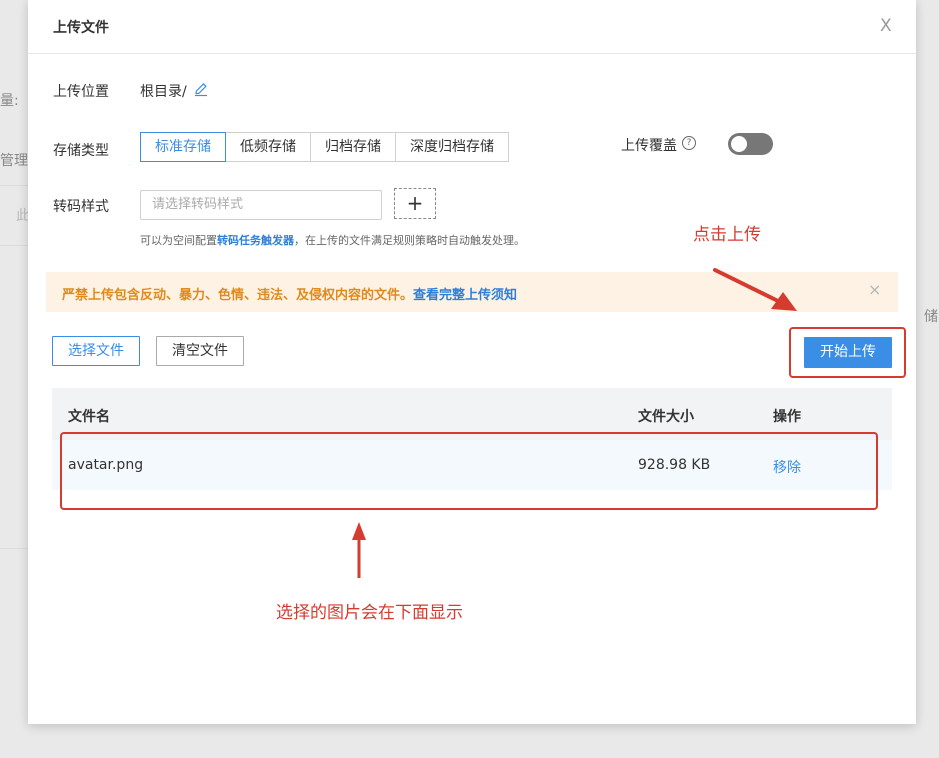  Describe the element at coordinates (847, 352) in the screenshot. I see `annotation-highlight-upload` at that location.